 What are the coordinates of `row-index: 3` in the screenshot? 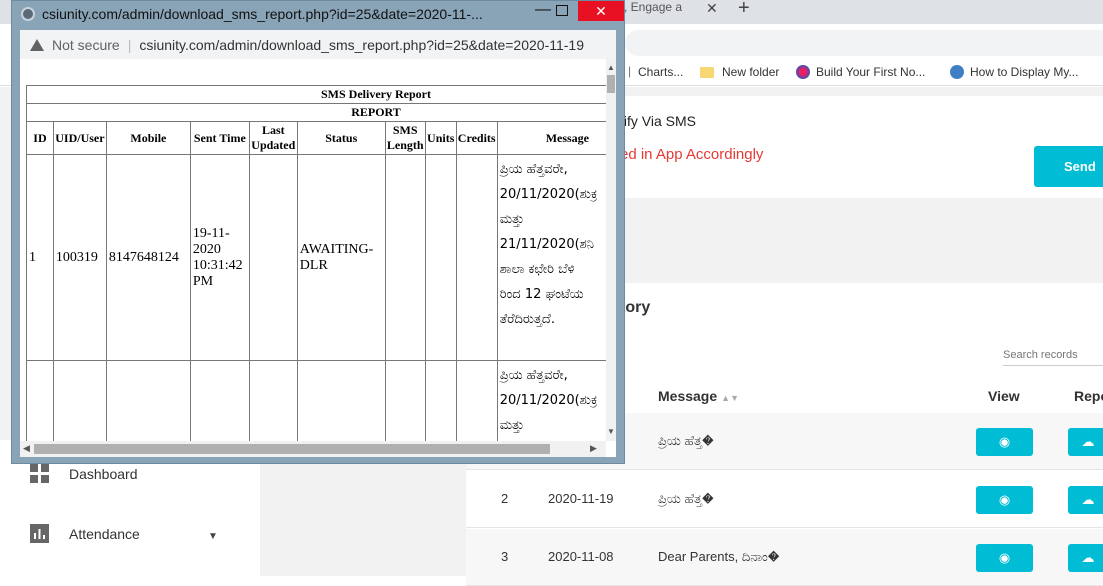 It's located at (505, 556).